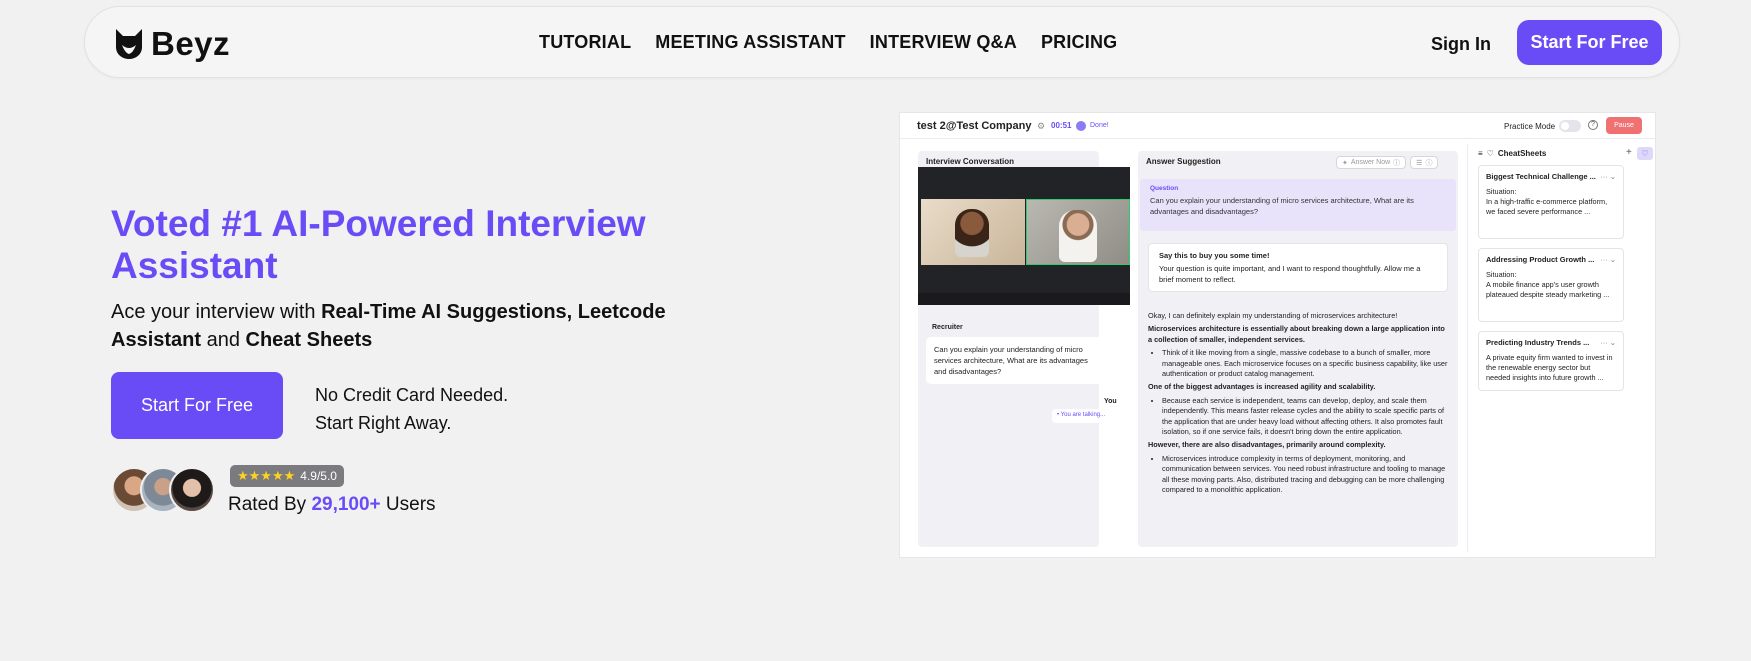 The width and height of the screenshot is (1751, 661). I want to click on video-call-view, so click(1024, 236).